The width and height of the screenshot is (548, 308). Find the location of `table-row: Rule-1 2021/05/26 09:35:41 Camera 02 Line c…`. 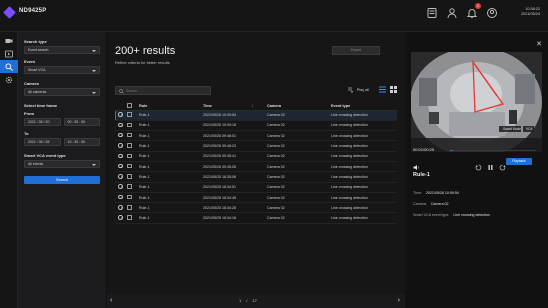

table-row: Rule-1 2021/05/26 09:35:41 Camera 02 Line c… is located at coordinates (256, 156).